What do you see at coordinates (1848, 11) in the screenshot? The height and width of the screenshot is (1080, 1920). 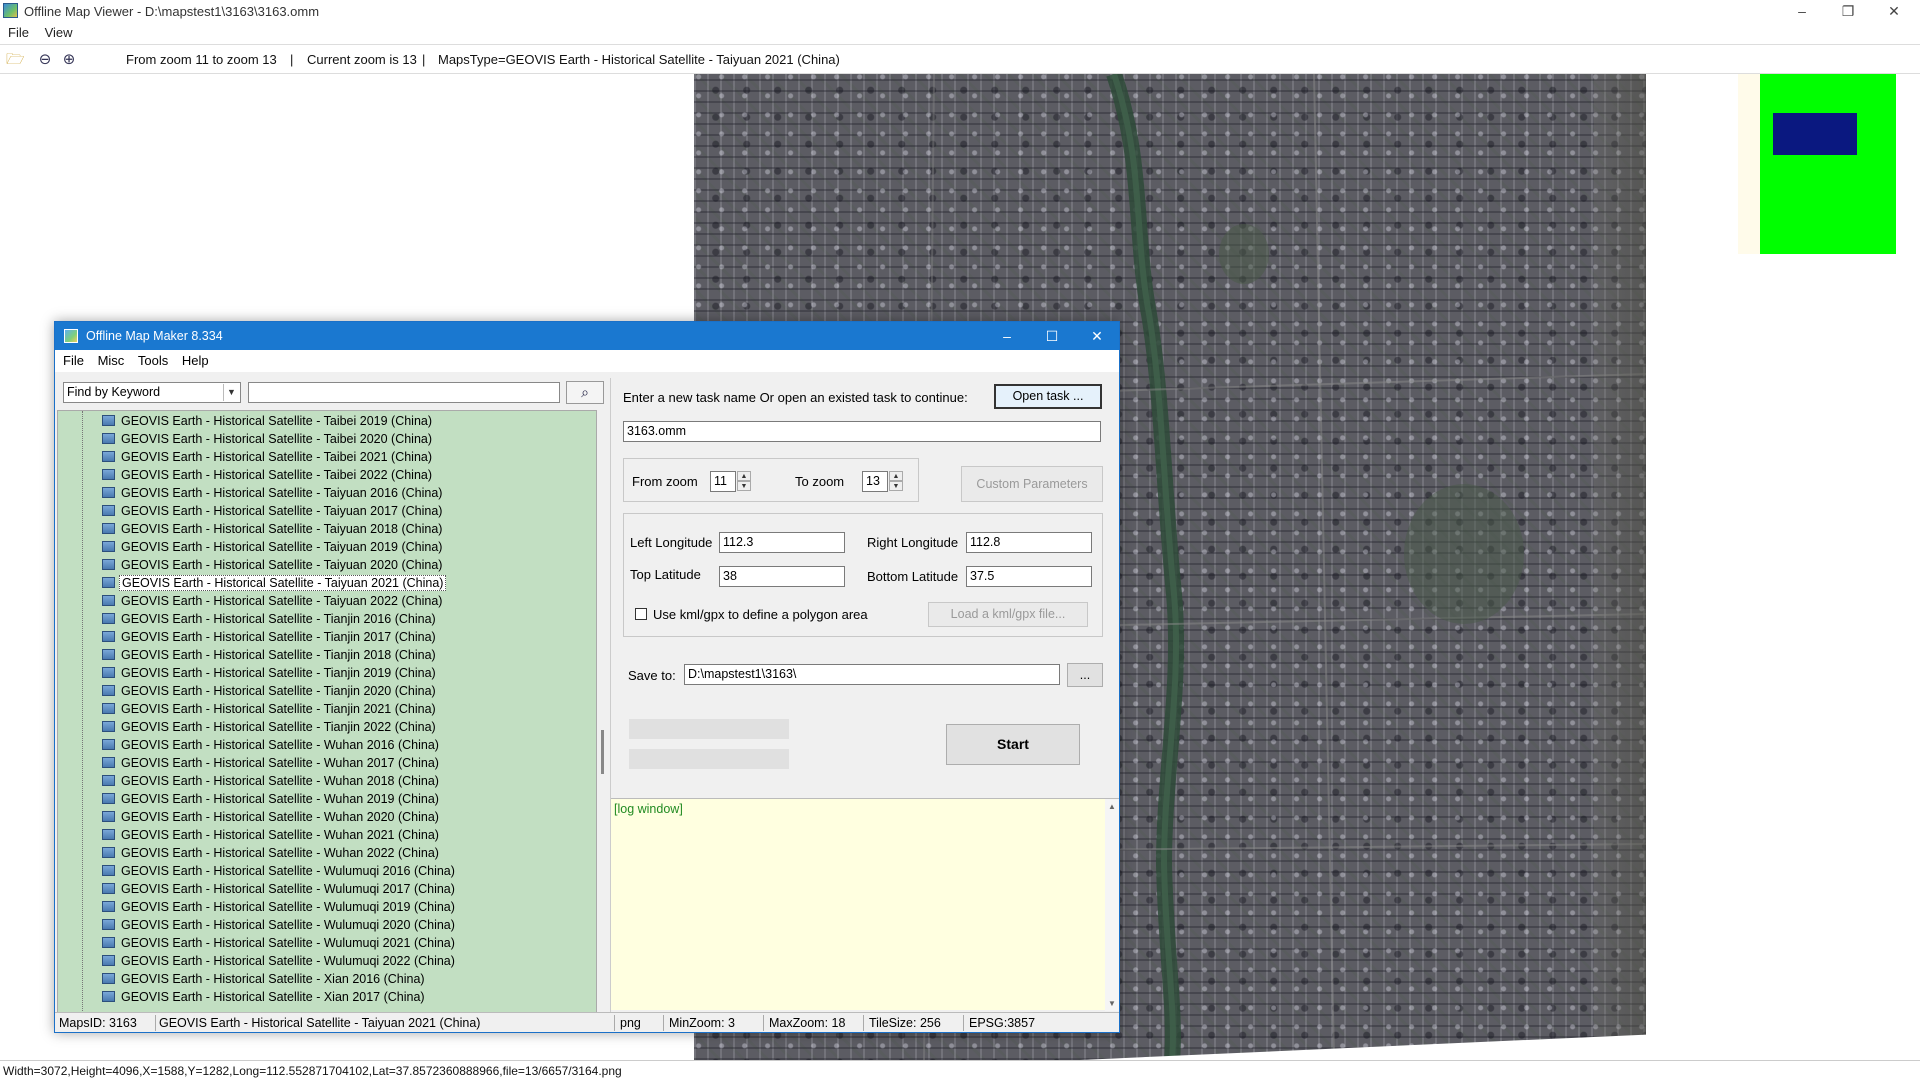 I see `maximize-button: ❐` at bounding box center [1848, 11].